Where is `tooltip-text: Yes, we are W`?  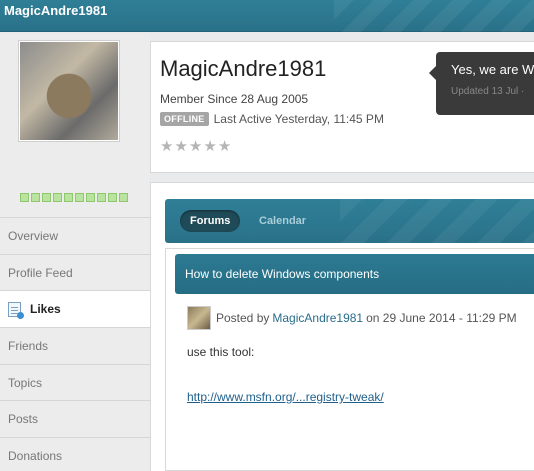
tooltip-text: Yes, we are W is located at coordinates (492, 69).